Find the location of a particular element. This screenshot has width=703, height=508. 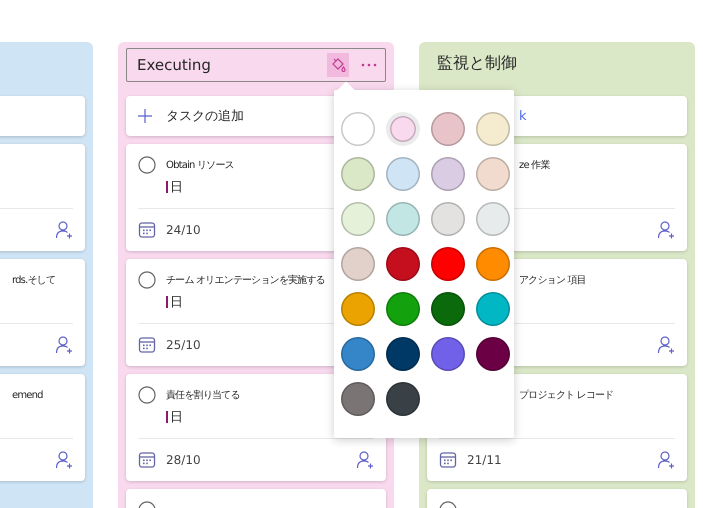

task-title: rds.そして is located at coordinates (34, 280).